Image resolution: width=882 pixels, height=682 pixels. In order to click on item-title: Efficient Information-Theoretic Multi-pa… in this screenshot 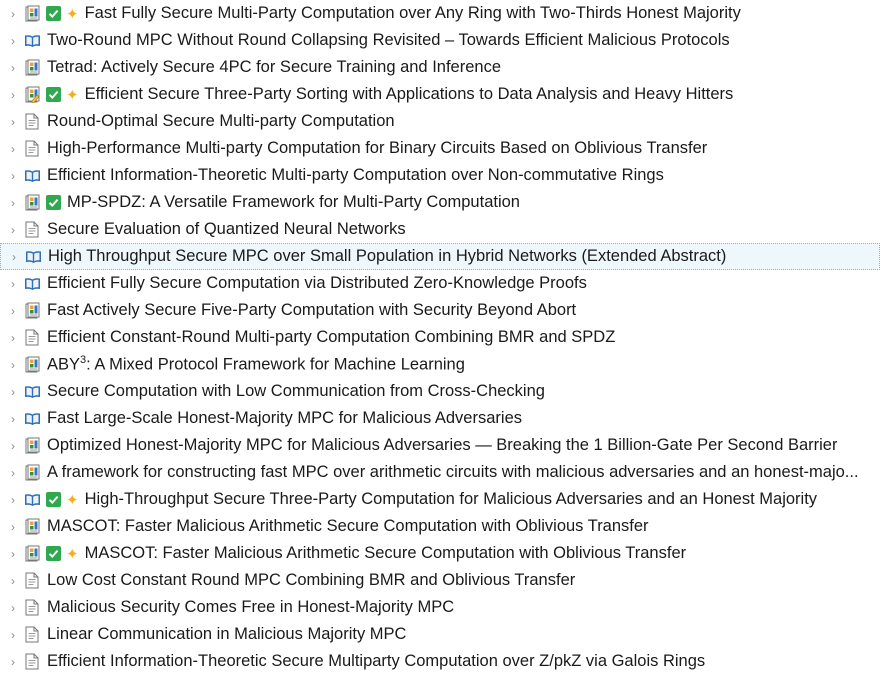, I will do `click(355, 175)`.